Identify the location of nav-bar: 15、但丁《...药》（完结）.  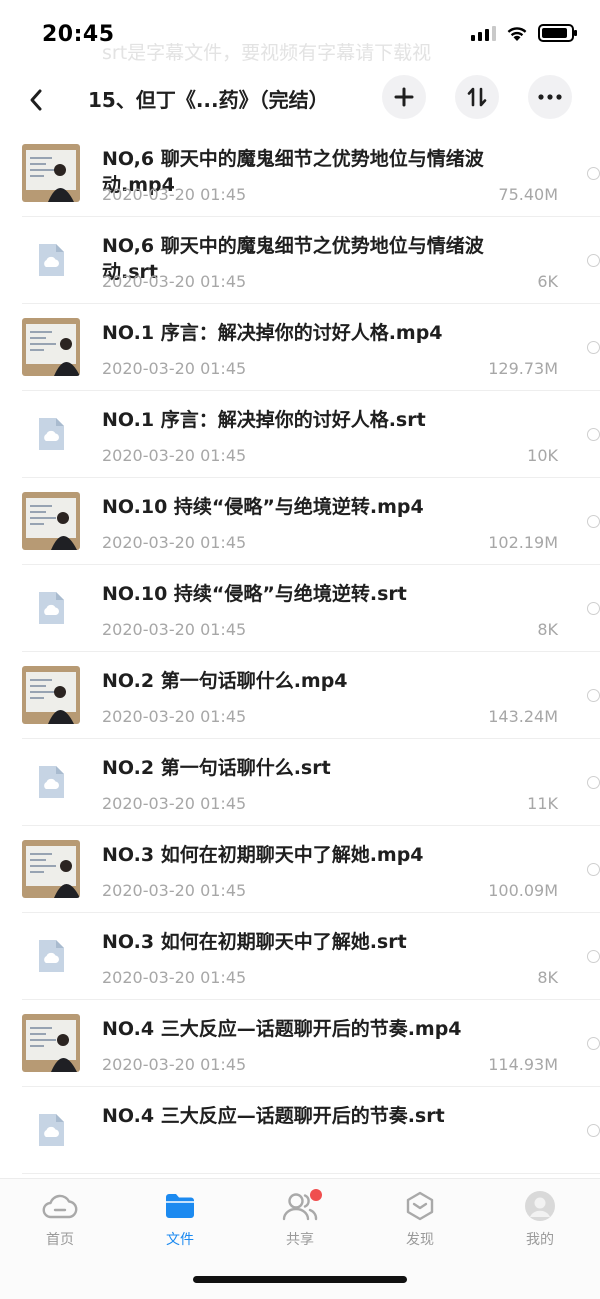
(300, 100).